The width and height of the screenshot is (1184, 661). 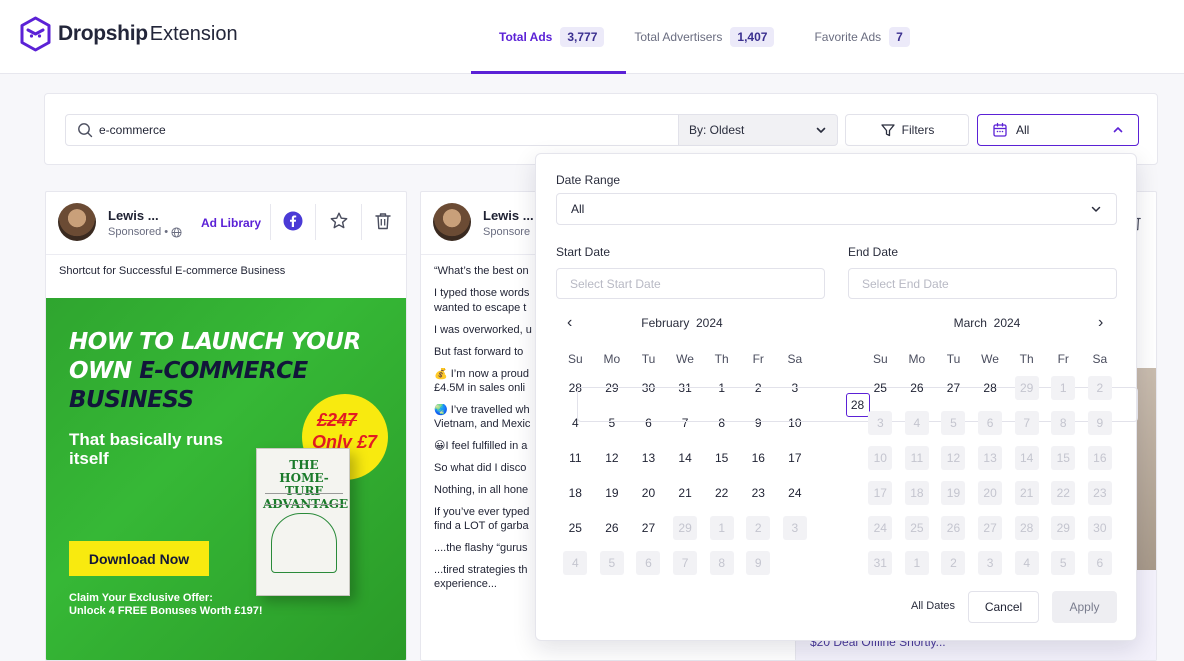 What do you see at coordinates (379, 130) in the screenshot?
I see `search-input` at bounding box center [379, 130].